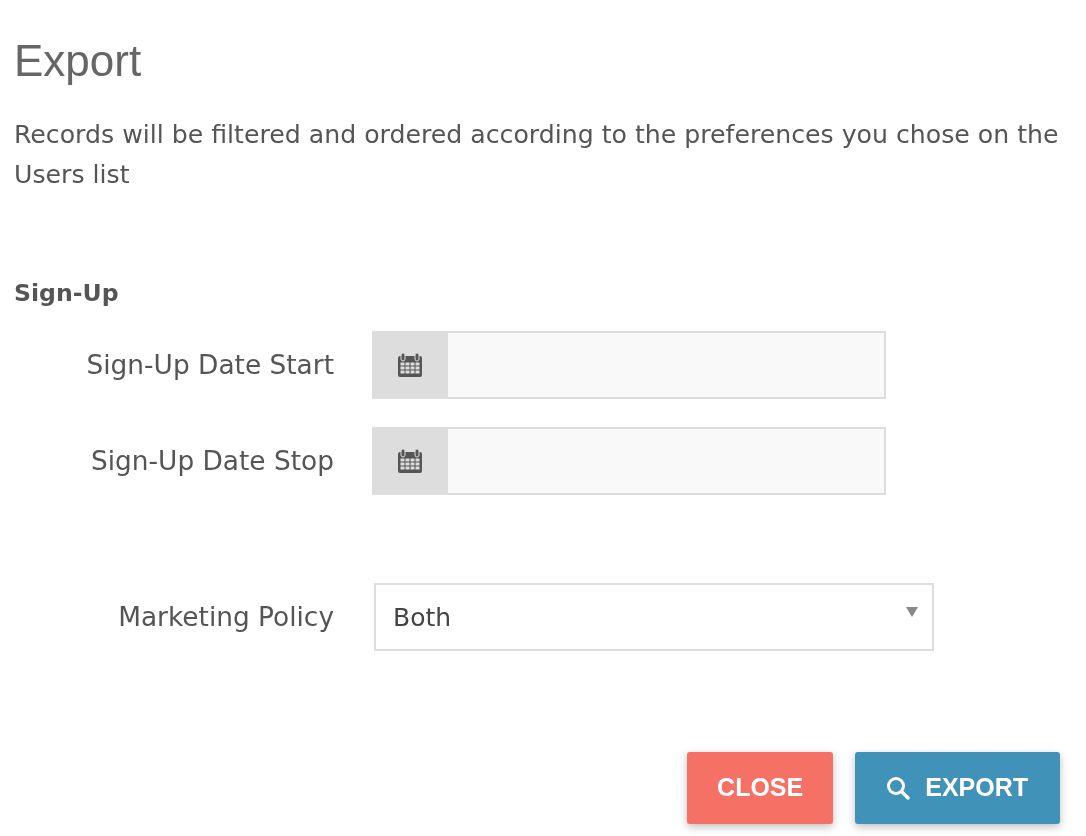 The height and width of the screenshot is (836, 1086). Describe the element at coordinates (212, 461) in the screenshot. I see `field-label: Sign-Up Date Stop` at that location.